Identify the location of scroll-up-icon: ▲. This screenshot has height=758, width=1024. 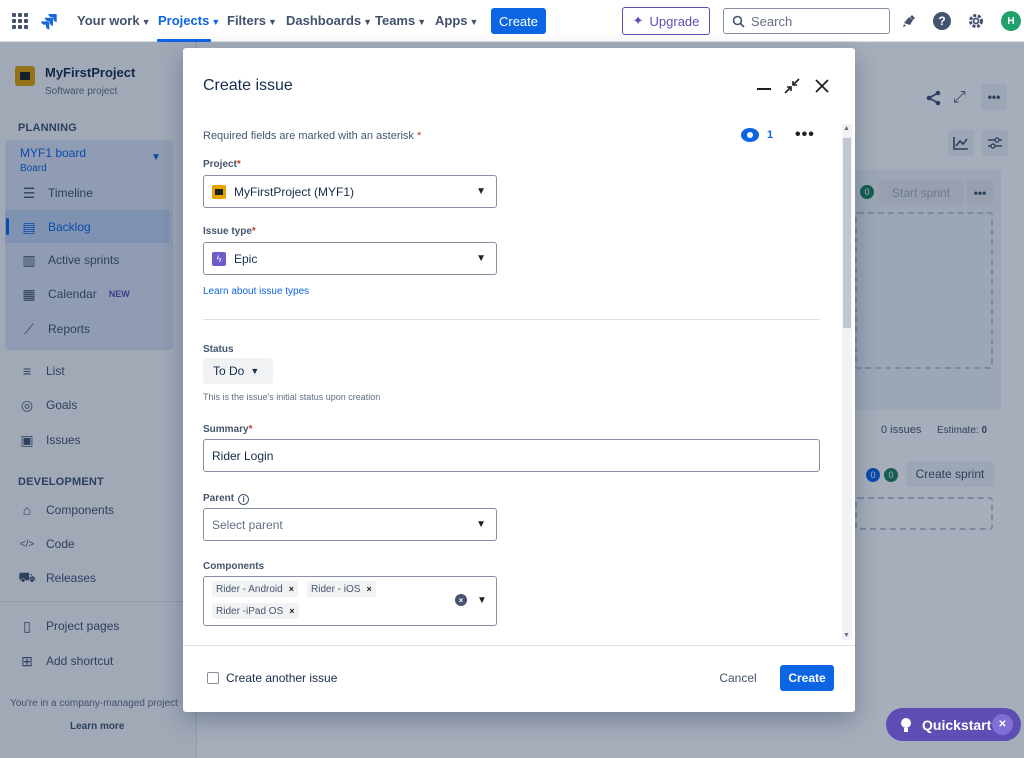
(846, 128).